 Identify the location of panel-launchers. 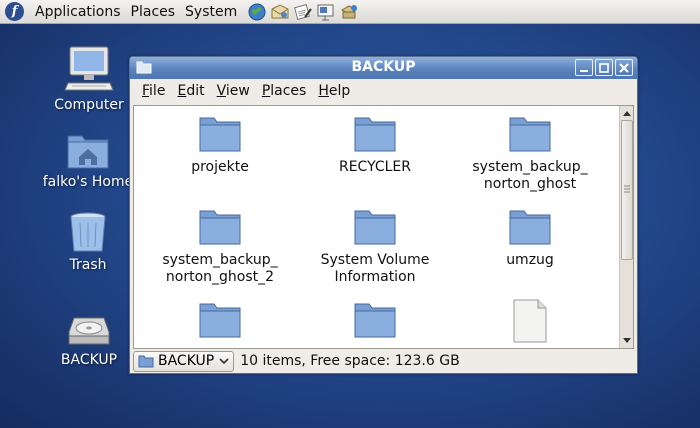
(303, 12).